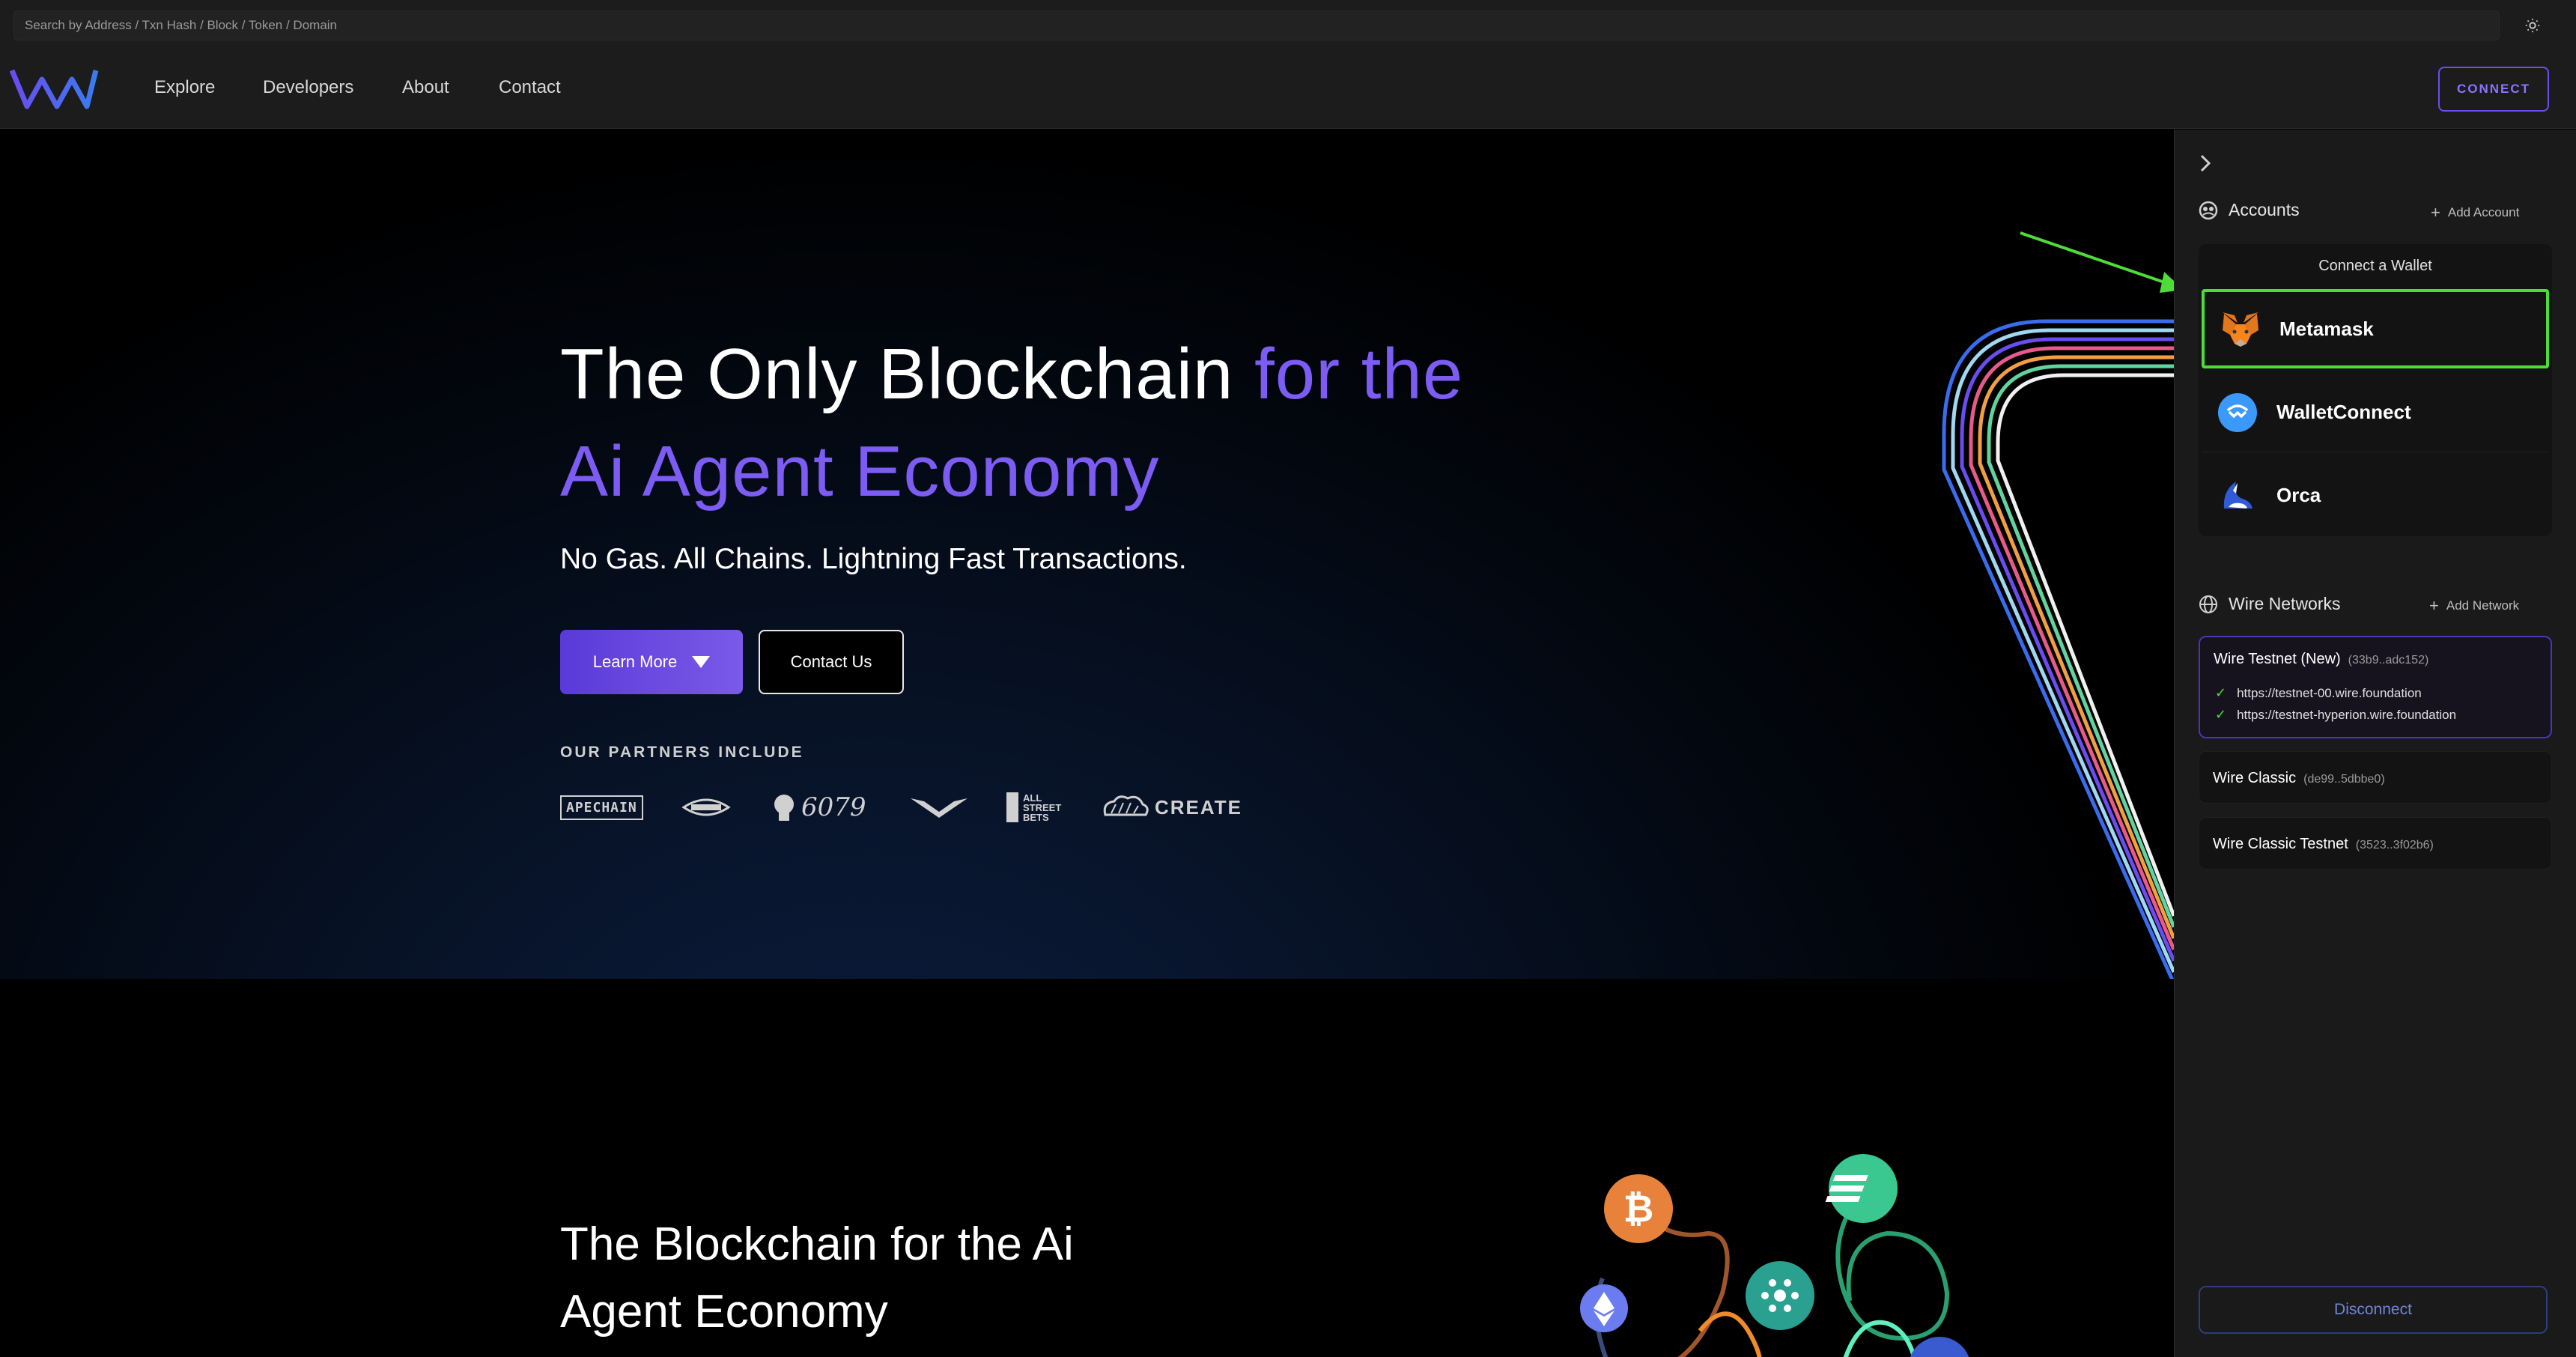 The height and width of the screenshot is (1357, 2576). I want to click on wallet-option-orca: Orca, so click(2375, 495).